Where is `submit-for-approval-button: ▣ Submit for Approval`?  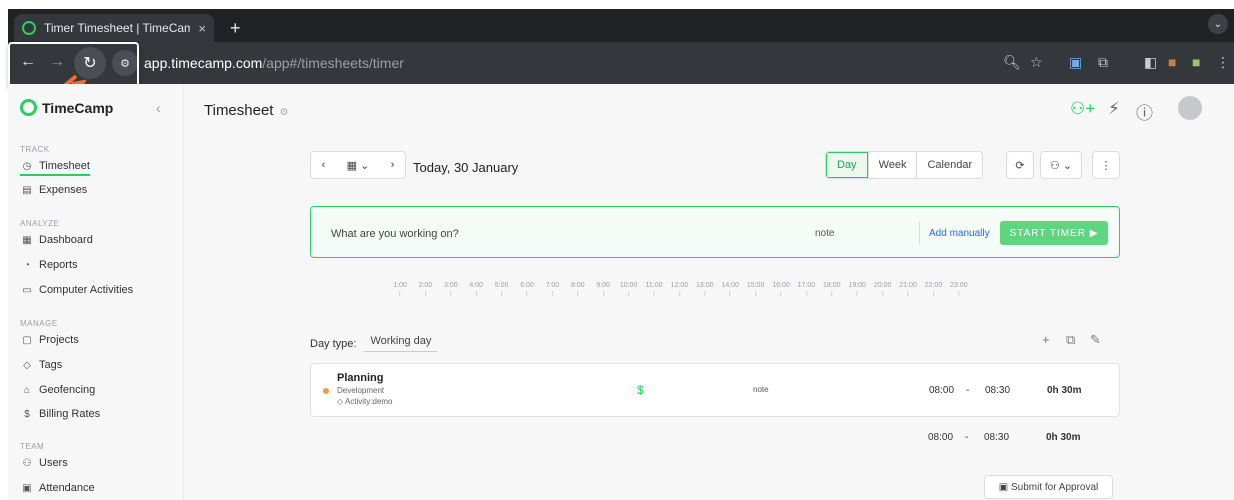
submit-for-approval-button: ▣ Submit for Approval is located at coordinates (1048, 487).